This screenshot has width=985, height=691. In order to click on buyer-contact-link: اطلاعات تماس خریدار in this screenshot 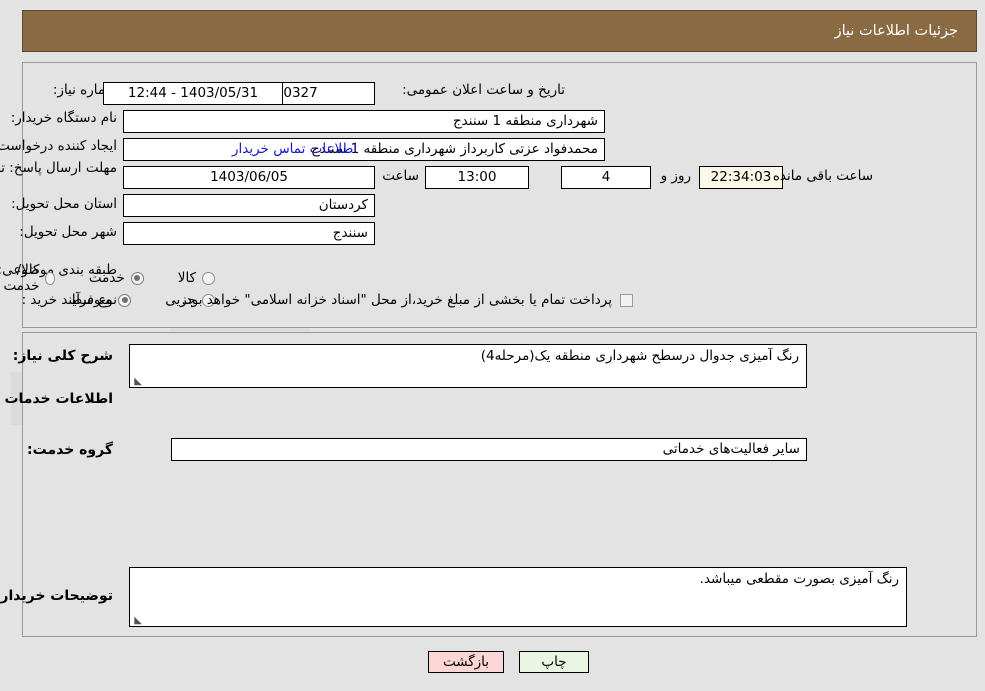, I will do `click(294, 149)`.